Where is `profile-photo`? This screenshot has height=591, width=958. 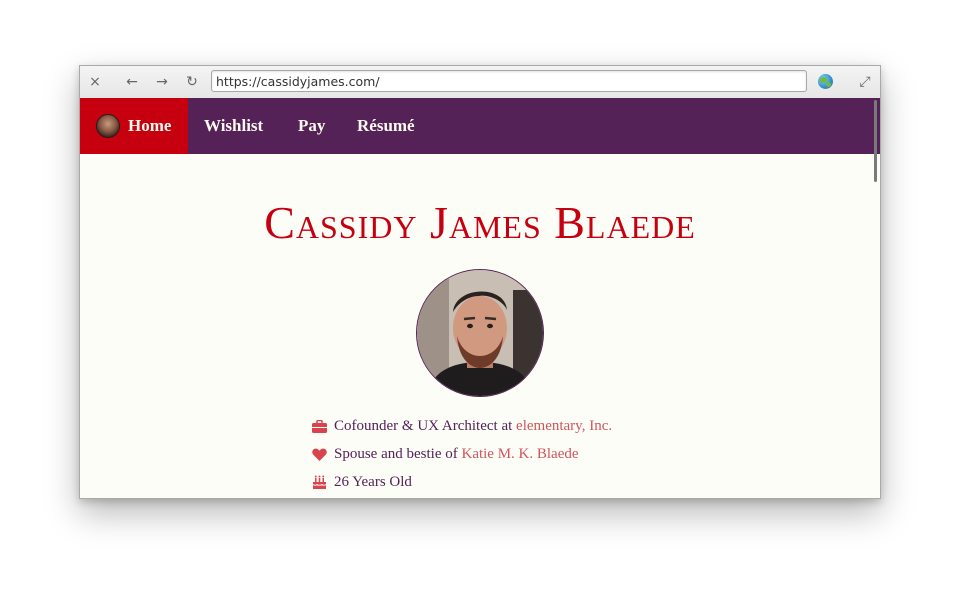
profile-photo is located at coordinates (480, 333).